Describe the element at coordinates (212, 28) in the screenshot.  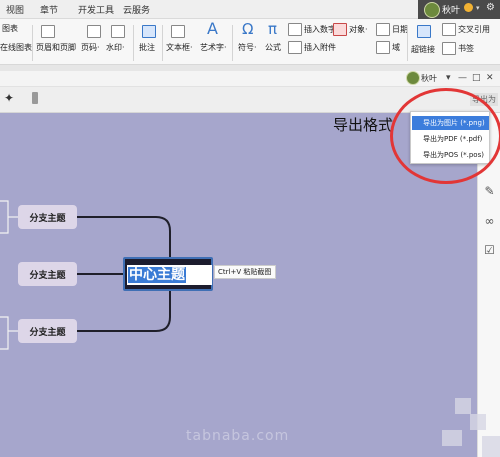
I see `wordart-icon: A` at that location.